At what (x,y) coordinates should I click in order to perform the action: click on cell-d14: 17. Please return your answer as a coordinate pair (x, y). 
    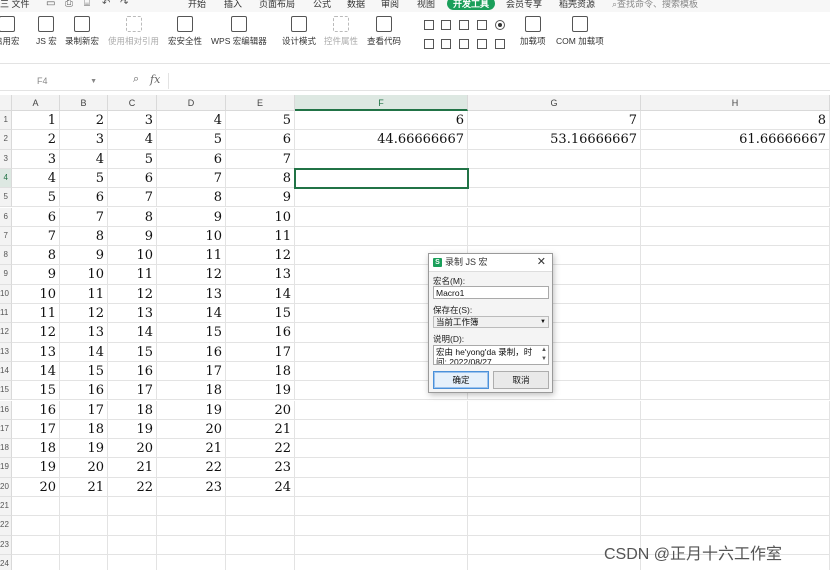
    Looking at the image, I should click on (191, 371).